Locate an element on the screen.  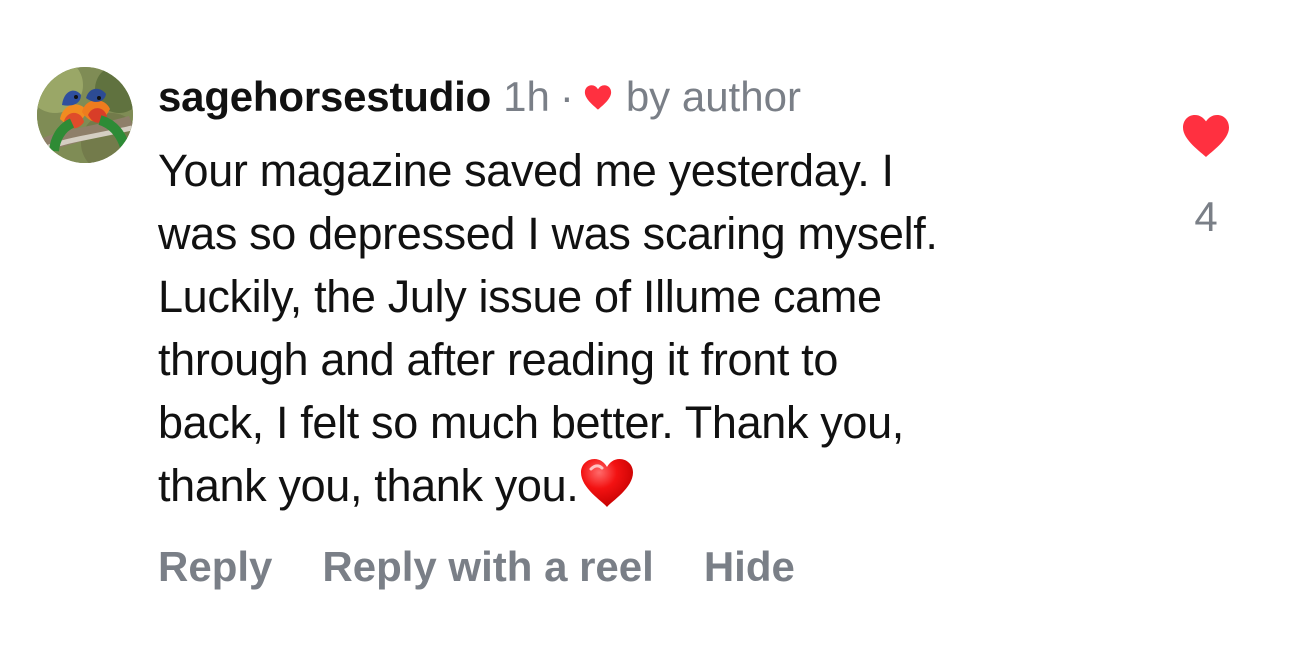
reply-with-reel-button: Reply with a reel is located at coordinates (487, 567).